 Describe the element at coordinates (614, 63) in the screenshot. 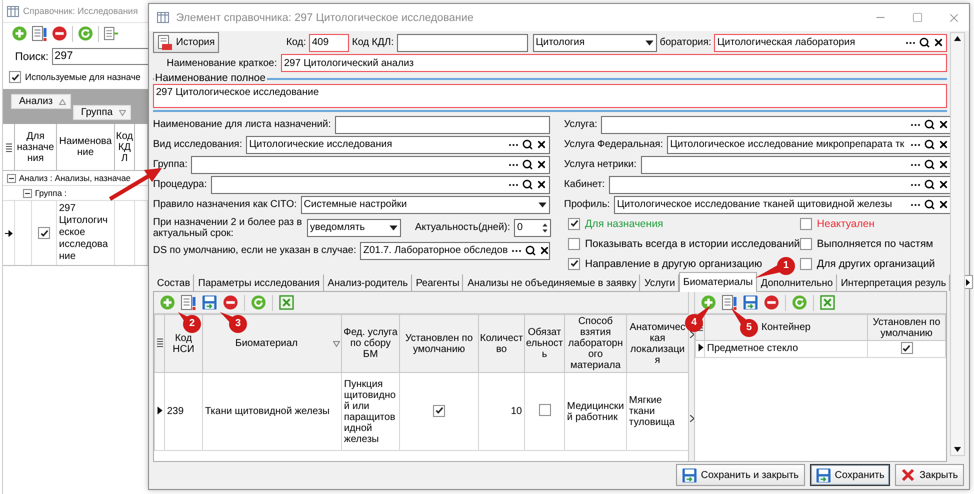

I see `input-field: 297 Цитологический анализ` at that location.